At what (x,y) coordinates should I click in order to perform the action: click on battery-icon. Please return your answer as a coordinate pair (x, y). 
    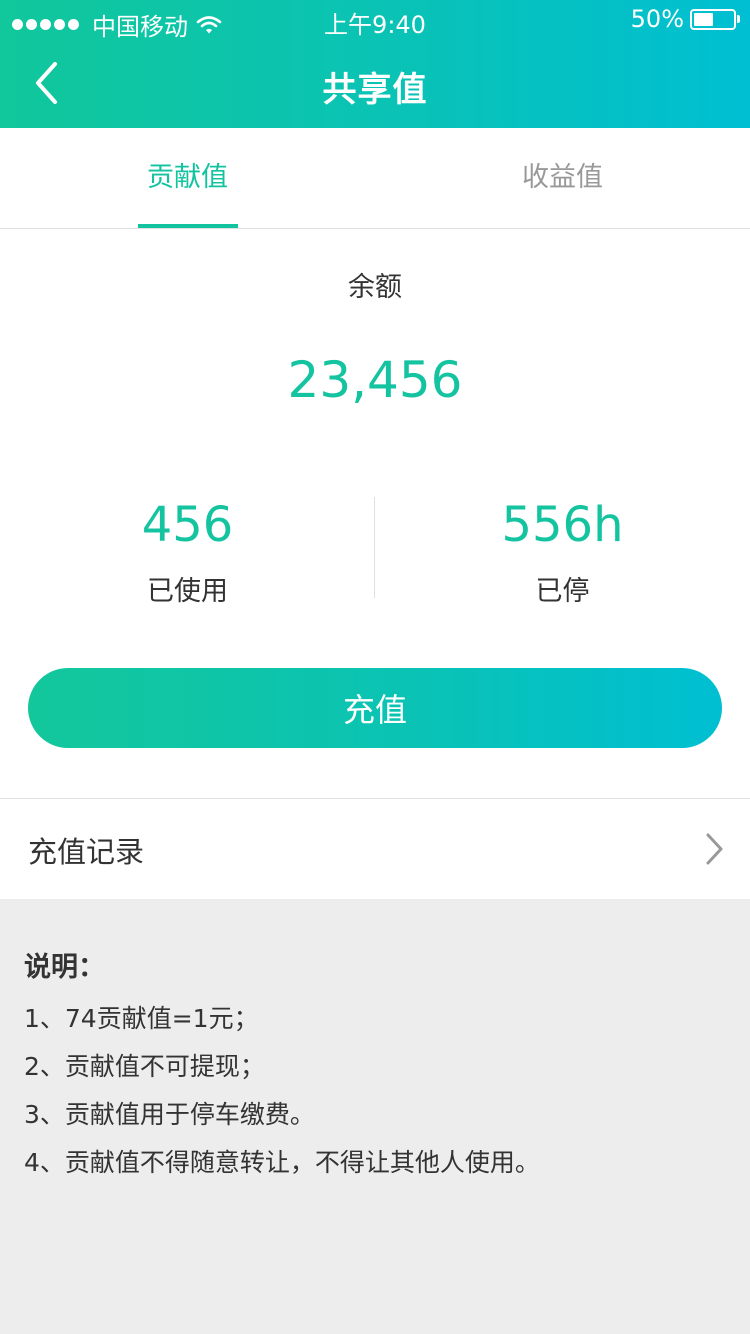
    Looking at the image, I should click on (713, 19).